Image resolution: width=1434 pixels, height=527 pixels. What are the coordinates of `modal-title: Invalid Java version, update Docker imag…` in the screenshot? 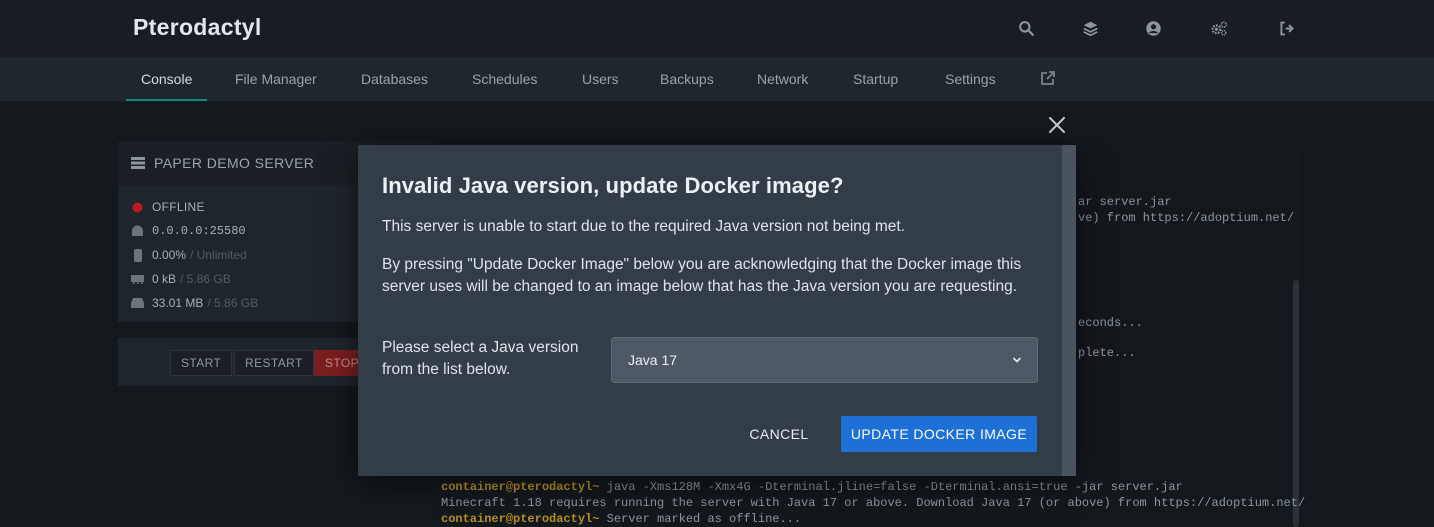 It's located at (613, 185).